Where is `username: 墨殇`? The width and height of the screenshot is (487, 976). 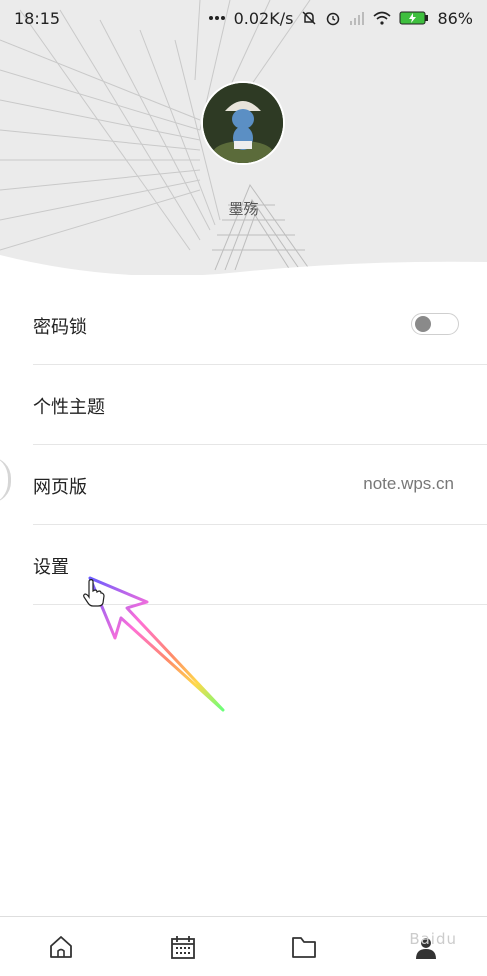 username: 墨殇 is located at coordinates (243, 209).